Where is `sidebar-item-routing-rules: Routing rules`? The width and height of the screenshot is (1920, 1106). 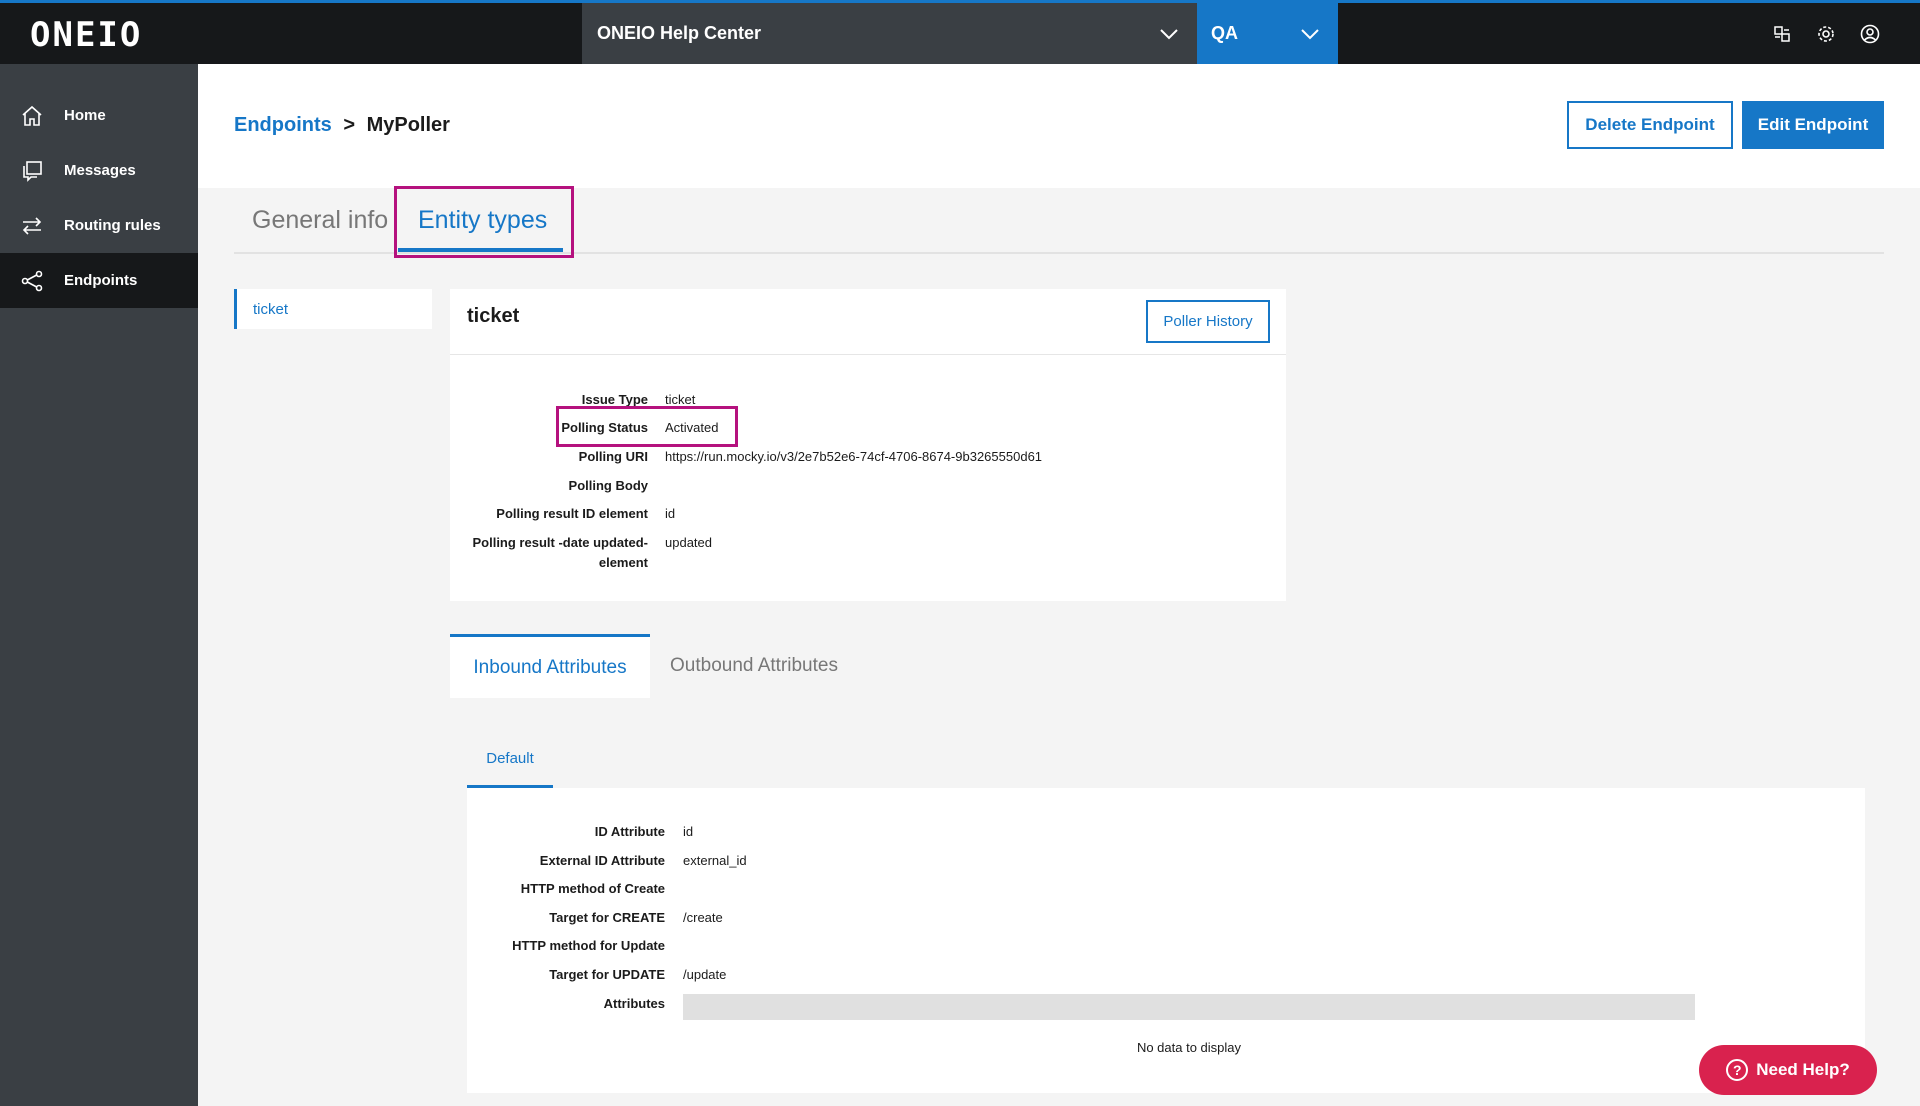 sidebar-item-routing-rules: Routing rules is located at coordinates (99, 225).